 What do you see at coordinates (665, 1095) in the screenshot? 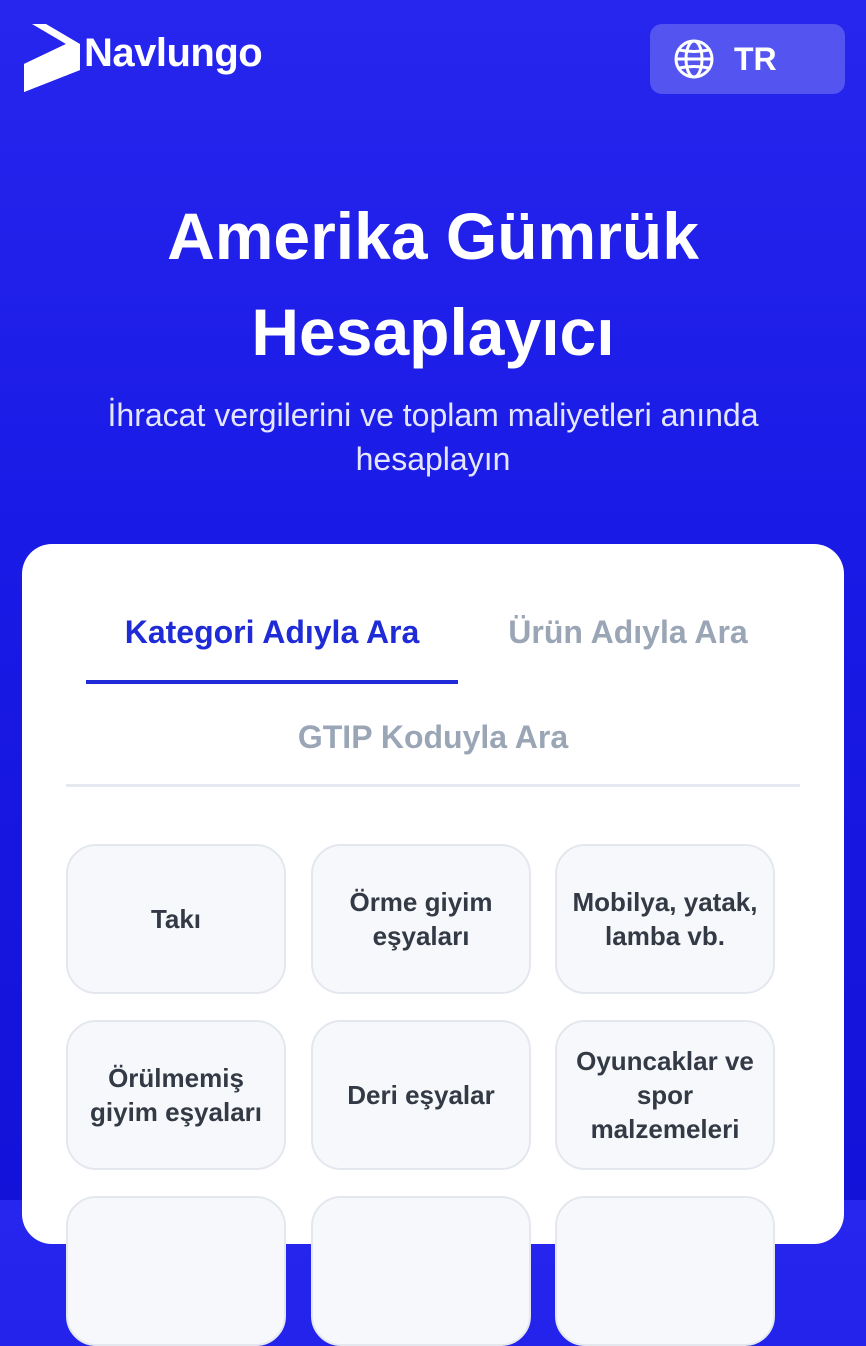
I see `category-item-toys-sports: Oyuncaklar ve spor malzemeleri` at bounding box center [665, 1095].